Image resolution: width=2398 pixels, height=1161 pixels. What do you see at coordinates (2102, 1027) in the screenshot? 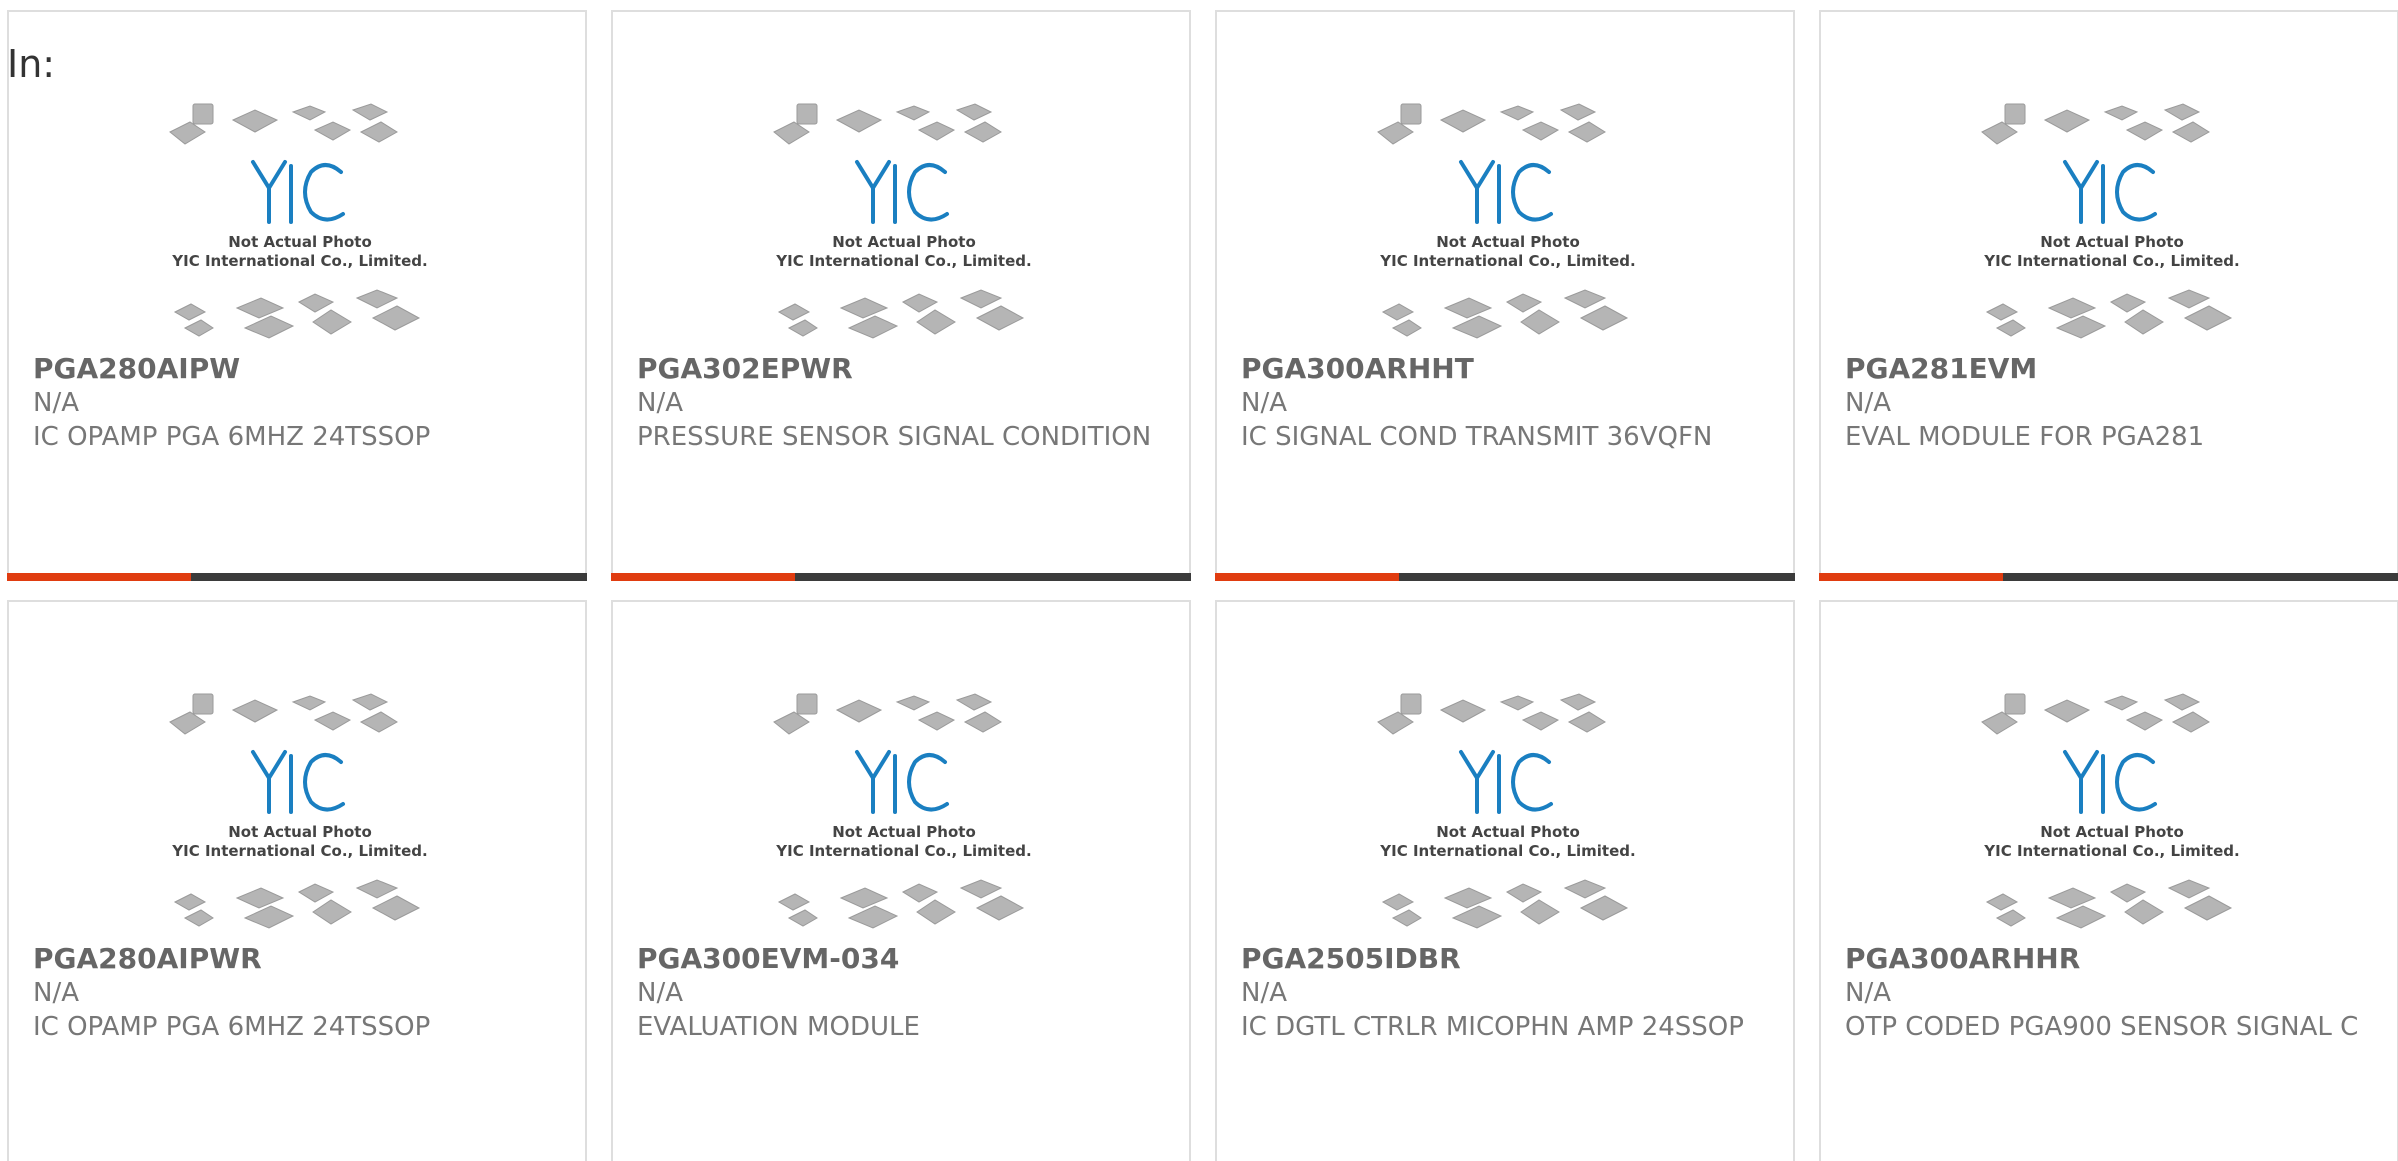
I see `product-description: OTP CODED PGA900 SENSOR SIGNAL C` at bounding box center [2102, 1027].